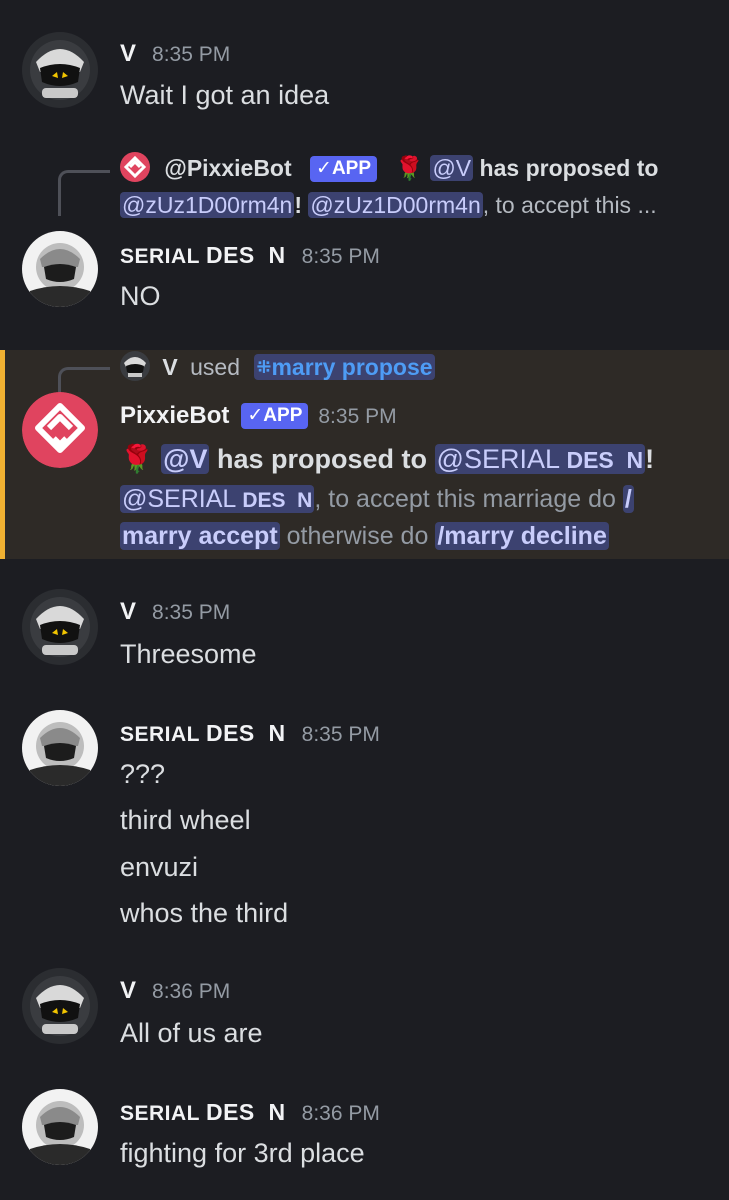 Image resolution: width=729 pixels, height=1200 pixels. What do you see at coordinates (225, 95) in the screenshot?
I see `message-text: Wait I got an idea` at bounding box center [225, 95].